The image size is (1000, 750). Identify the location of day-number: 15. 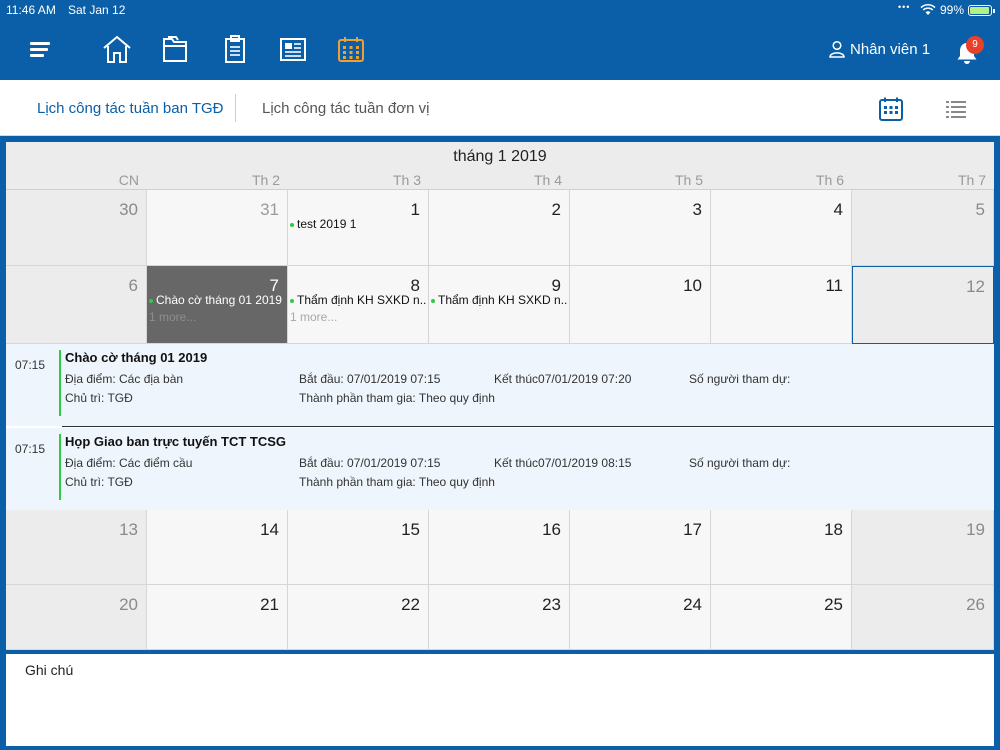
(410, 529).